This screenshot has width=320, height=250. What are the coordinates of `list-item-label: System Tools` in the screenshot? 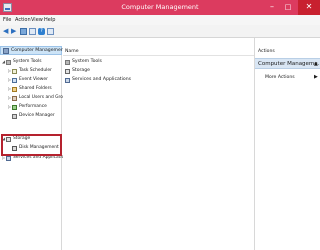 It's located at (87, 61).